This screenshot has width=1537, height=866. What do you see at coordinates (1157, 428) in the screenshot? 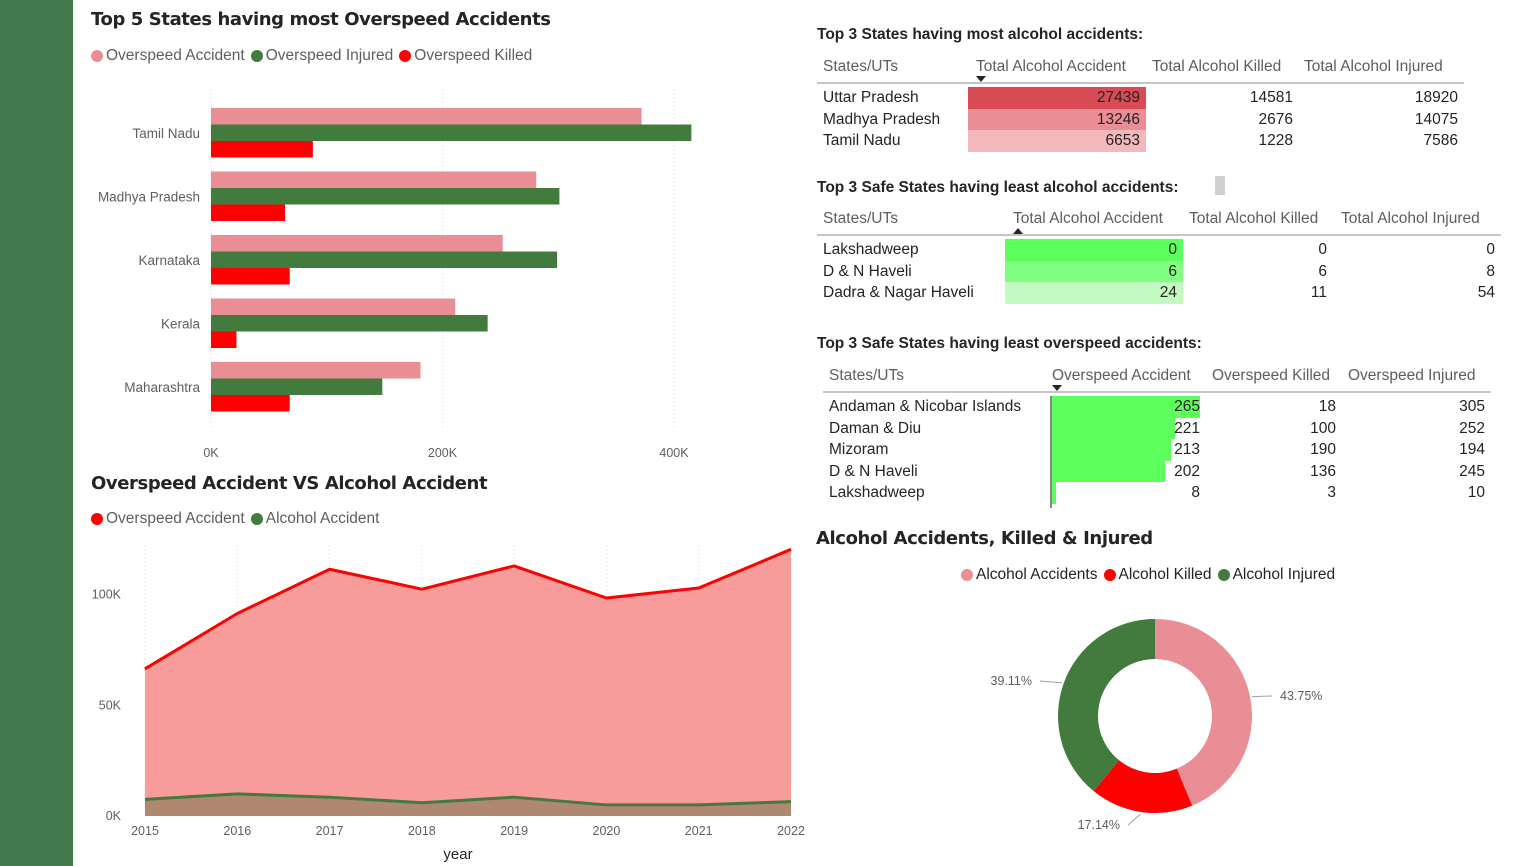
I see `table-row: Daman & Diu 221 100 252` at bounding box center [1157, 428].